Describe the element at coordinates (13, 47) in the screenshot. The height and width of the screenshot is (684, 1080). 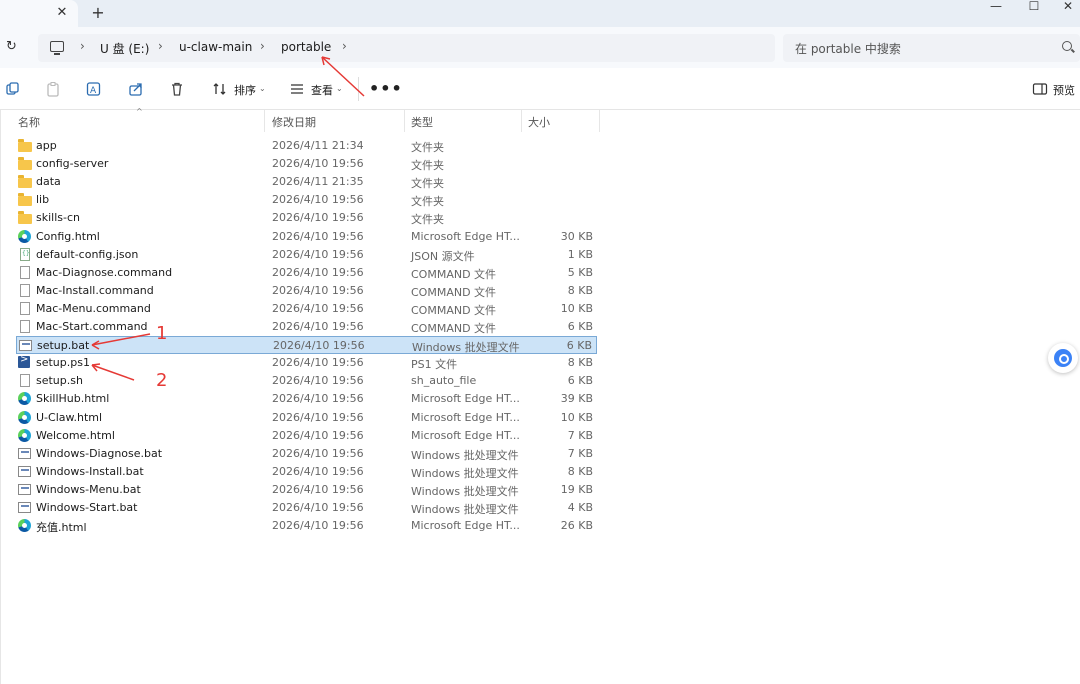
I see `refresh-icon: ↻` at that location.